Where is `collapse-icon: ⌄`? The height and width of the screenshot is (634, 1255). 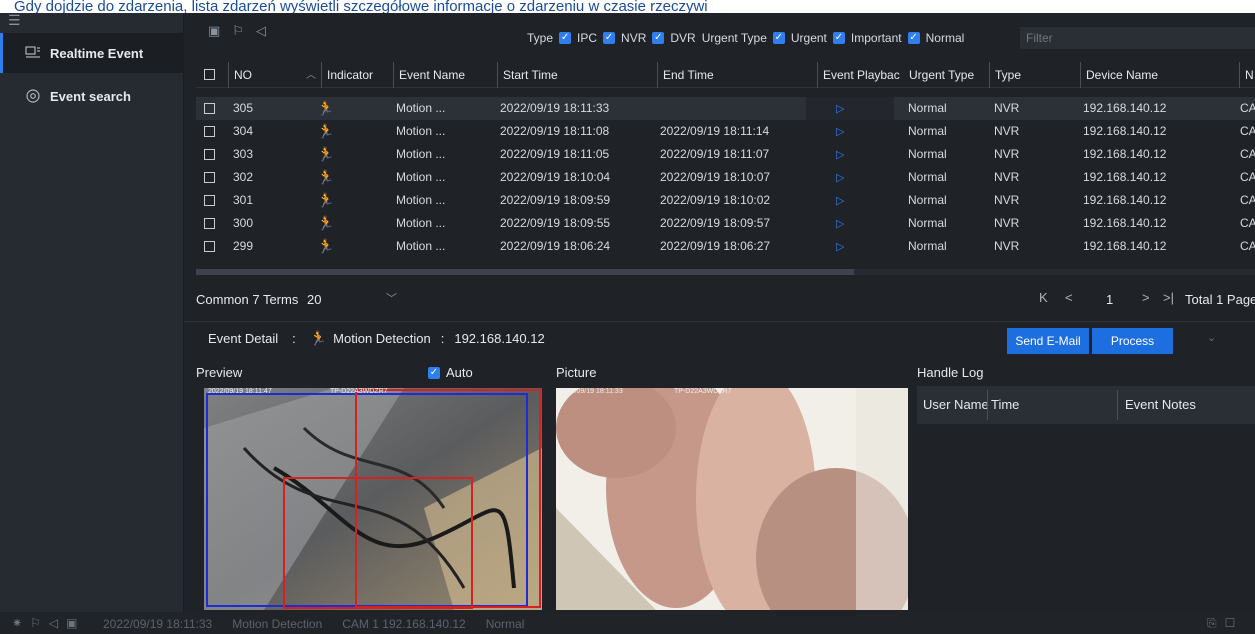
collapse-icon: ⌄ is located at coordinates (1211, 337).